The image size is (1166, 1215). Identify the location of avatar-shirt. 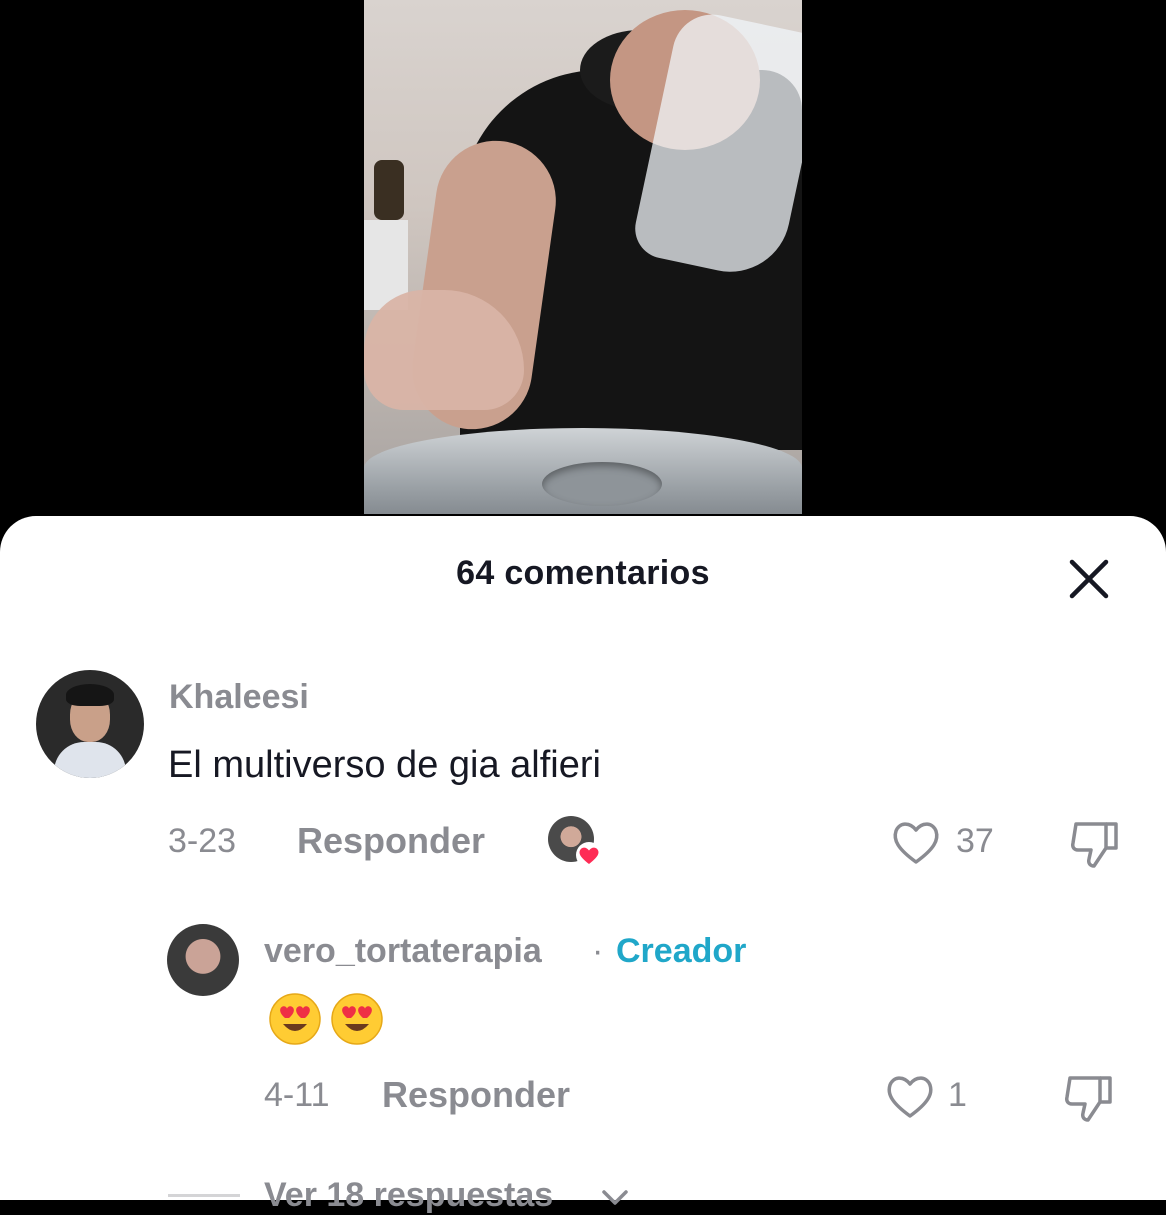
(90, 760).